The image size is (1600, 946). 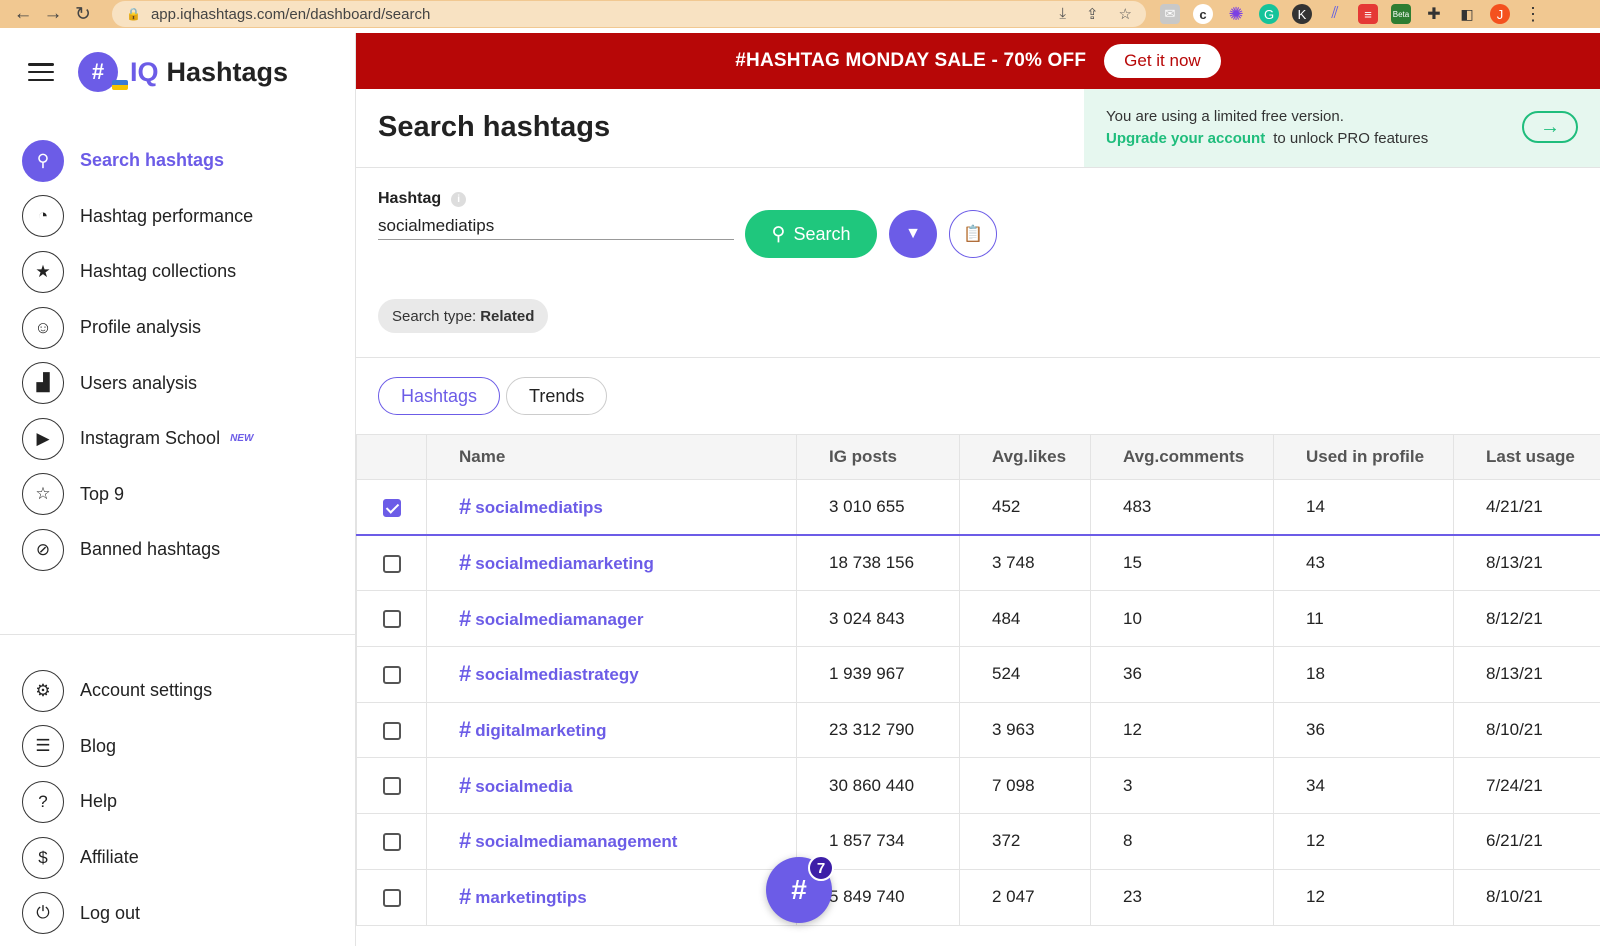 I want to click on sidebar-item-log-out: ⏻ Log out, so click(x=177, y=913).